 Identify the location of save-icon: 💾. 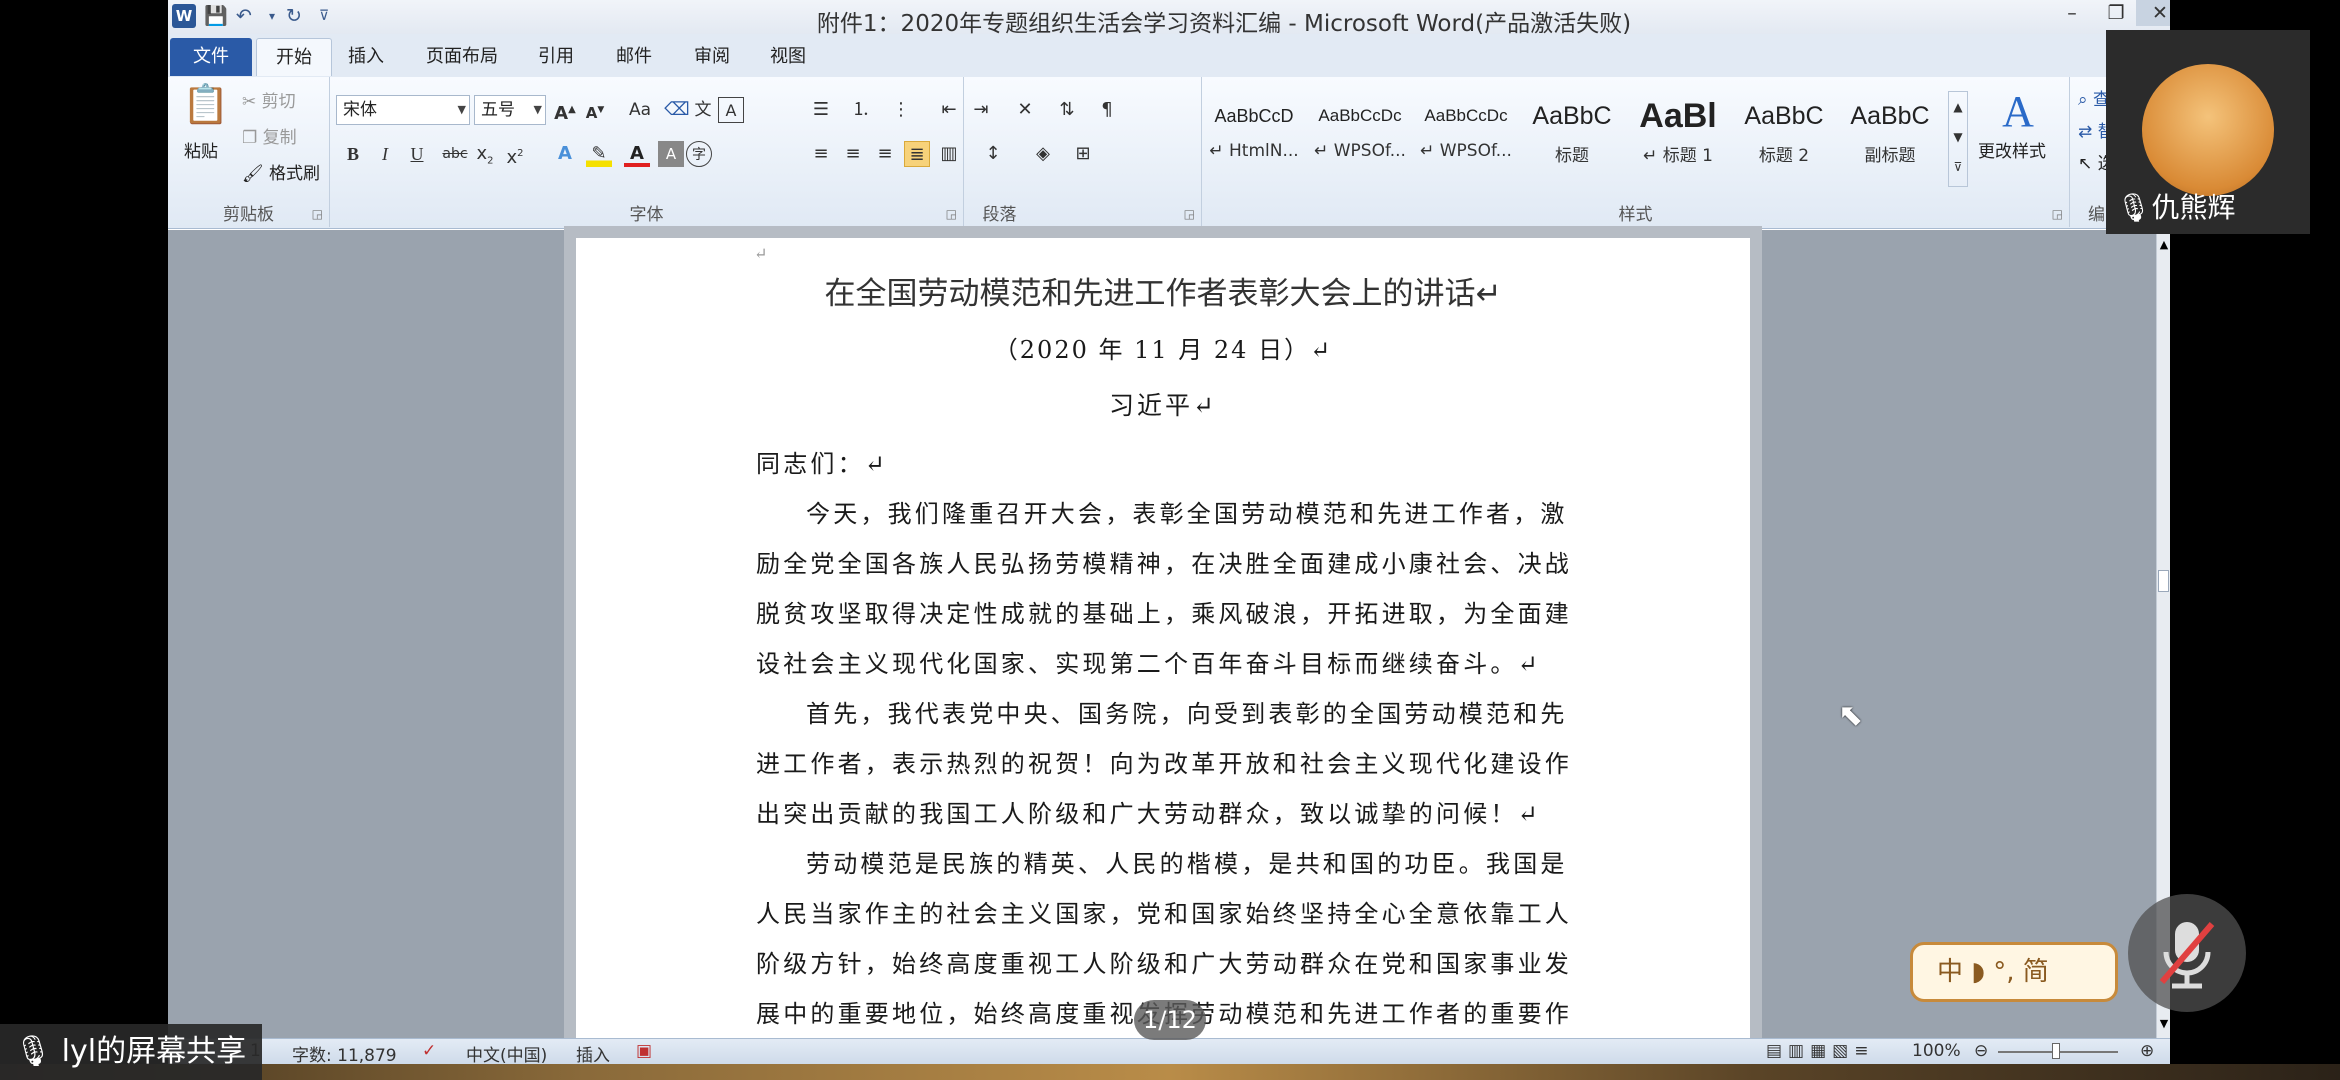
(216, 16).